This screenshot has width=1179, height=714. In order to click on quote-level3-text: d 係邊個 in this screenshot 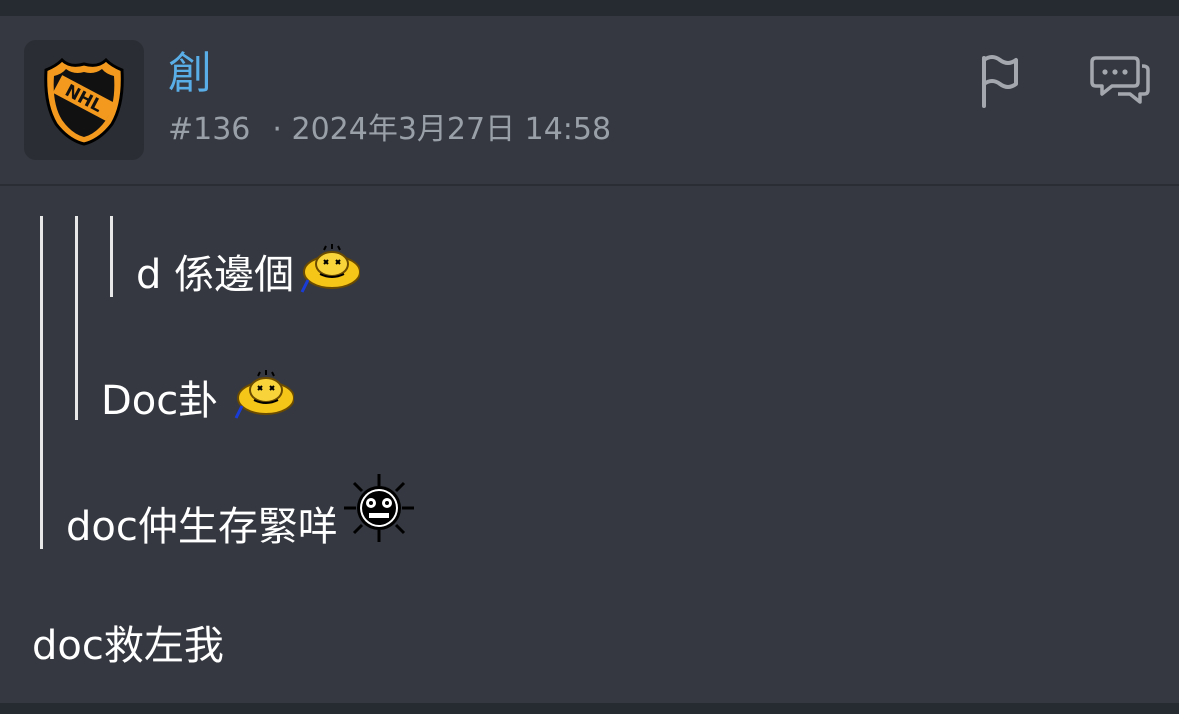, I will do `click(215, 274)`.